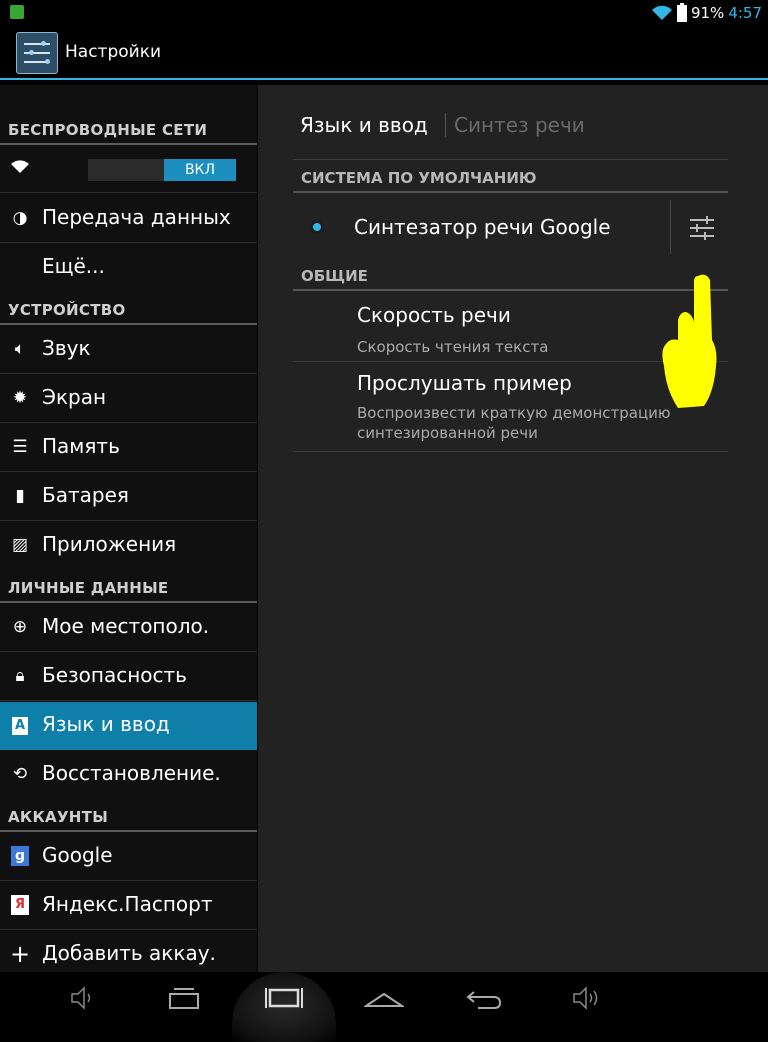  Describe the element at coordinates (445, 125) in the screenshot. I see `breadcrumb-separator` at that location.